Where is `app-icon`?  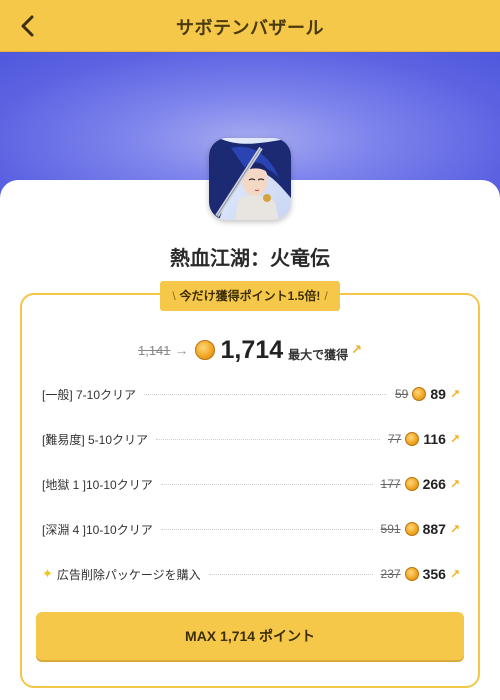 app-icon is located at coordinates (250, 179).